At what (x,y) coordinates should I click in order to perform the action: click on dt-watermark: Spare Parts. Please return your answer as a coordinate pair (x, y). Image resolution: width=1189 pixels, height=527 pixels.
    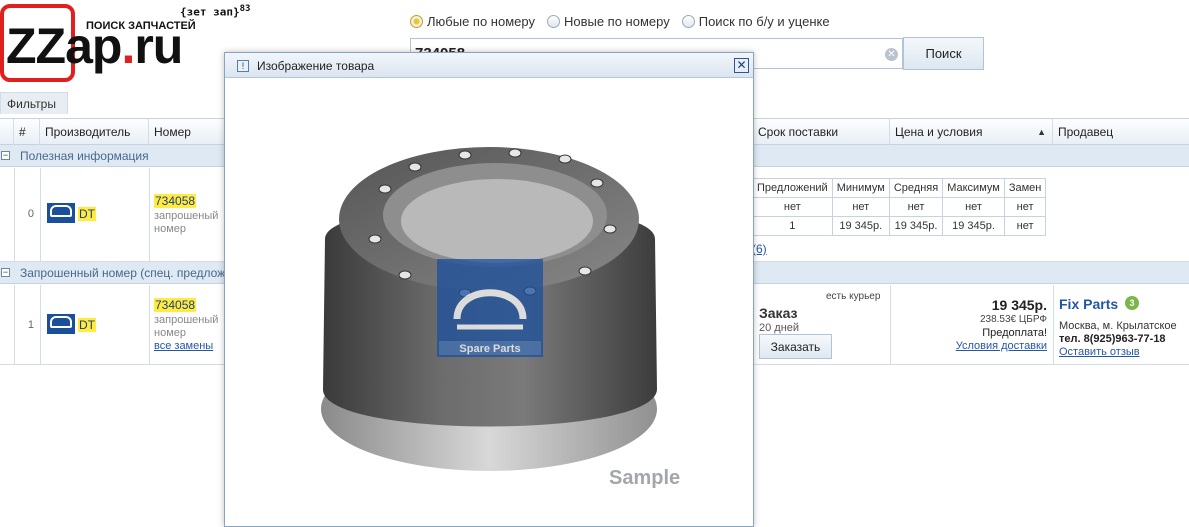
    Looking at the image, I should click on (490, 308).